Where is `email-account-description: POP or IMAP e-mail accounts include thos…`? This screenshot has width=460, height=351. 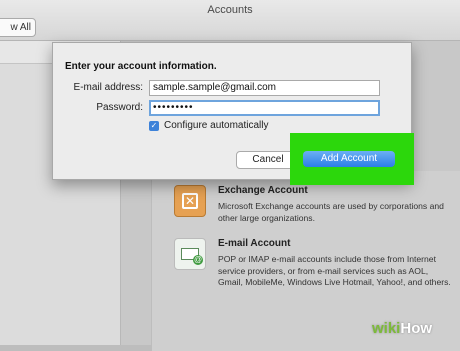 email-account-description: POP or IMAP e-mail accounts include thos… is located at coordinates (334, 270).